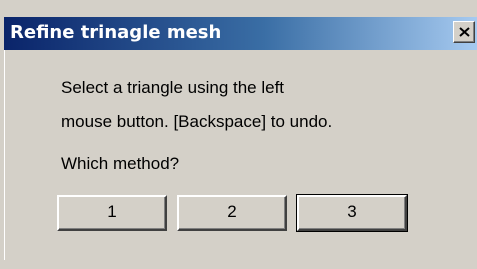 This screenshot has height=269, width=477. What do you see at coordinates (120, 163) in the screenshot?
I see `method-prompt: Which method?` at bounding box center [120, 163].